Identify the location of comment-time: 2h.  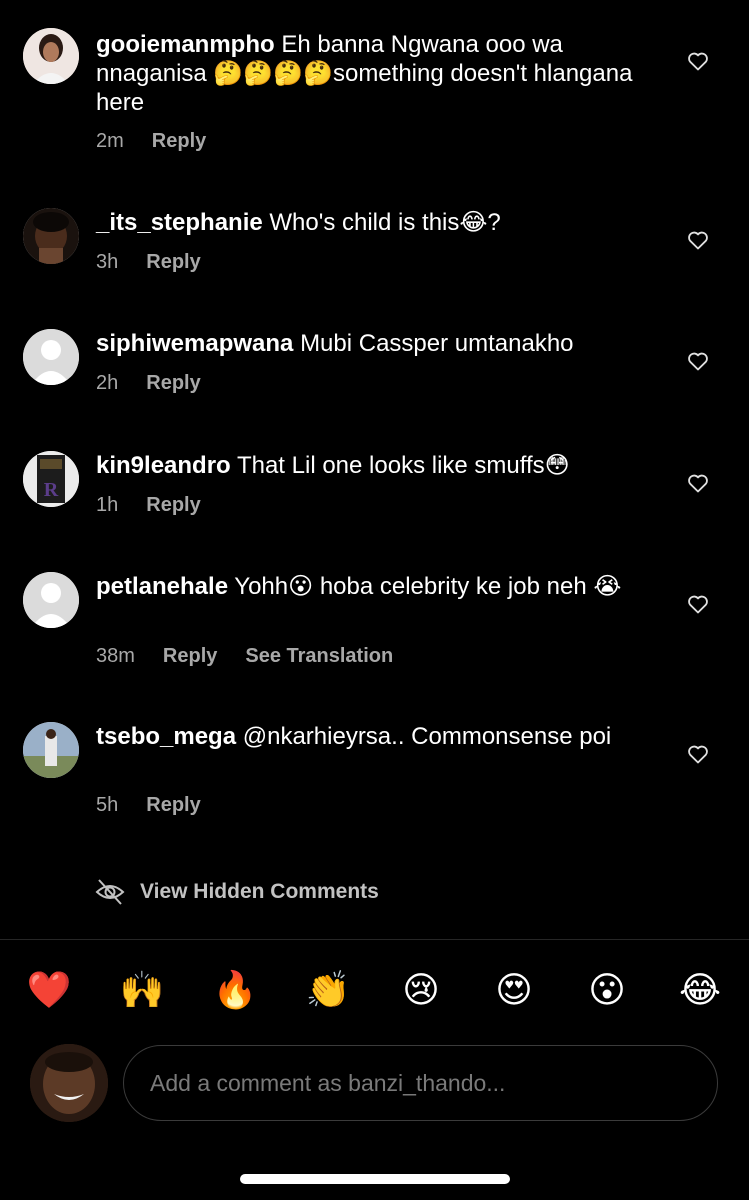
(107, 383).